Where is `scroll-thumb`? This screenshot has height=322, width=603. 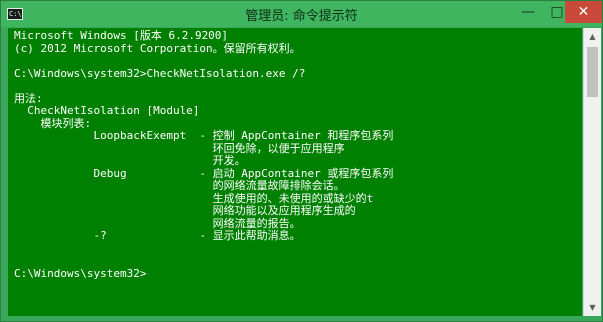 scroll-thumb is located at coordinates (592, 72).